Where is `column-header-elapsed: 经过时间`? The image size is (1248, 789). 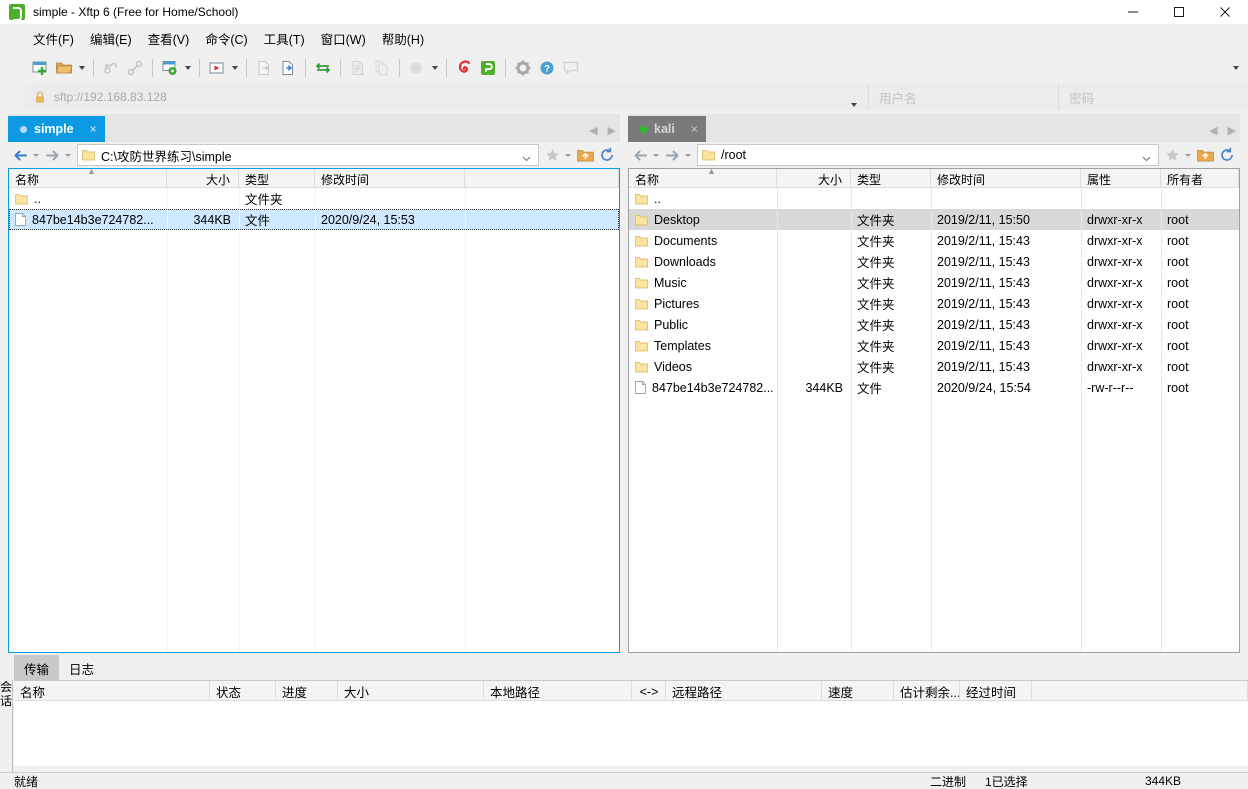 column-header-elapsed: 经过时间 is located at coordinates (996, 690).